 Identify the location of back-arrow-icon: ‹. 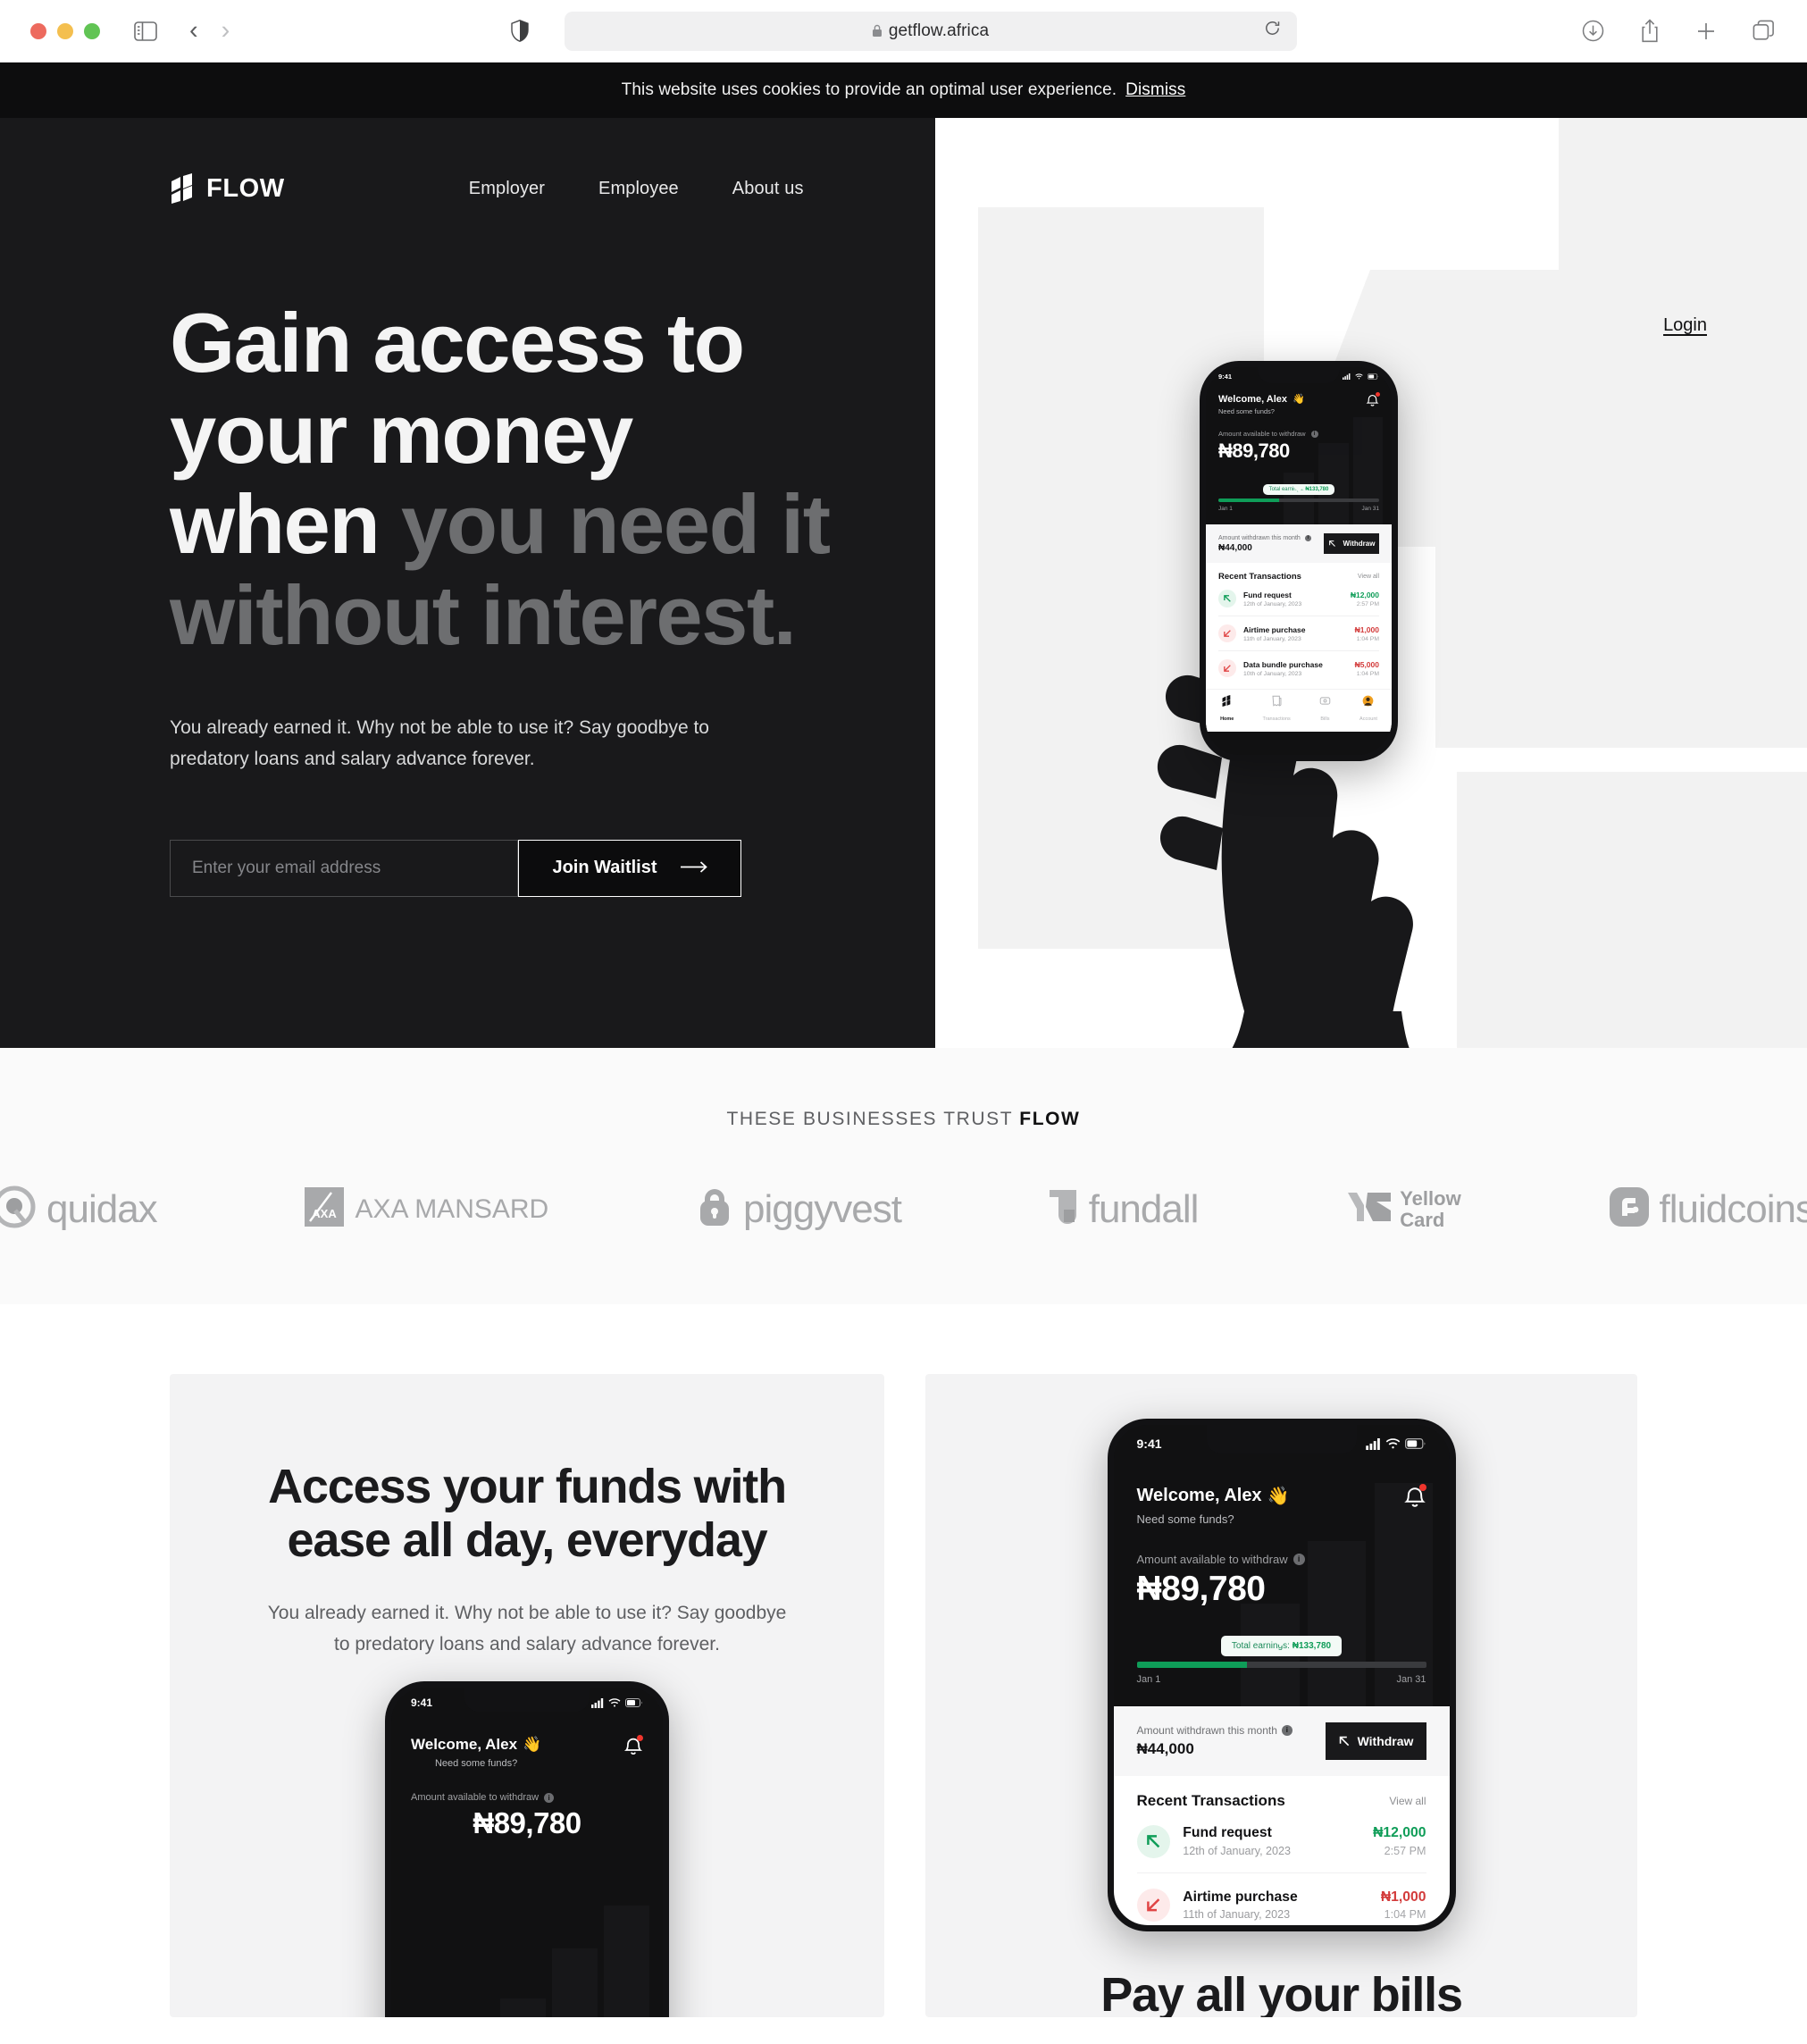
(193, 31).